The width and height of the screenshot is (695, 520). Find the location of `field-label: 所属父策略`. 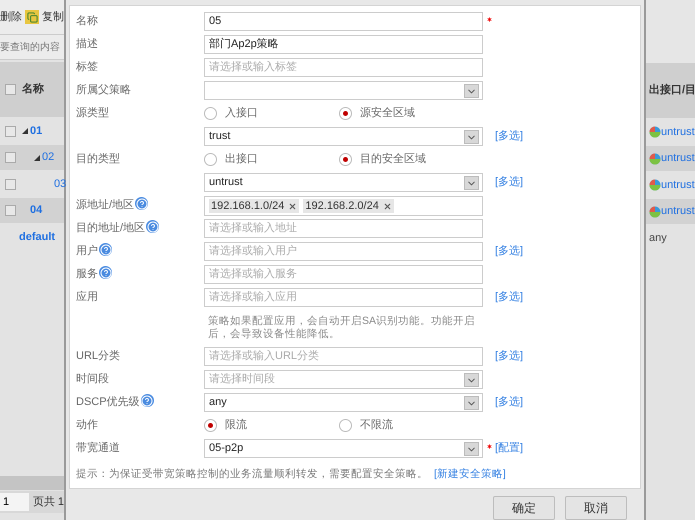

field-label: 所属父策略 is located at coordinates (103, 90).